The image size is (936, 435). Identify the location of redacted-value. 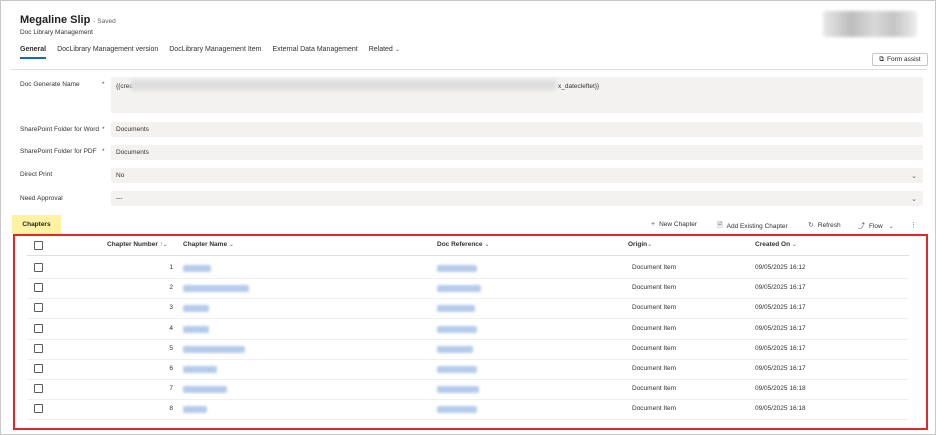
(343, 85).